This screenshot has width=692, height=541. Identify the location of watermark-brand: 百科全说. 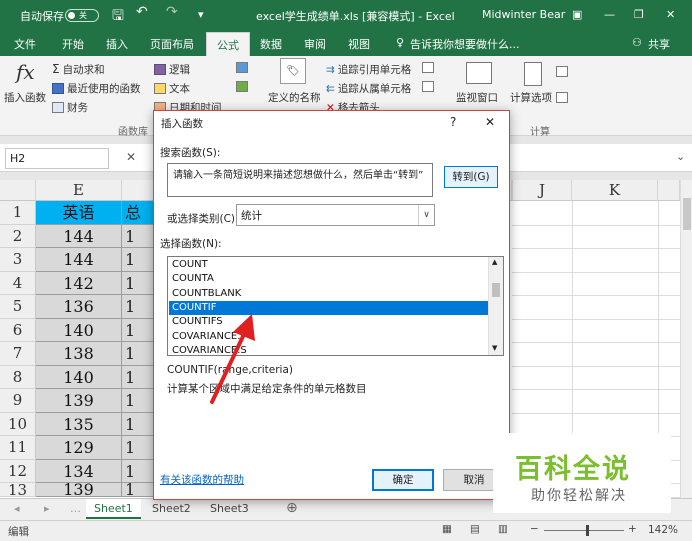
(573, 469).